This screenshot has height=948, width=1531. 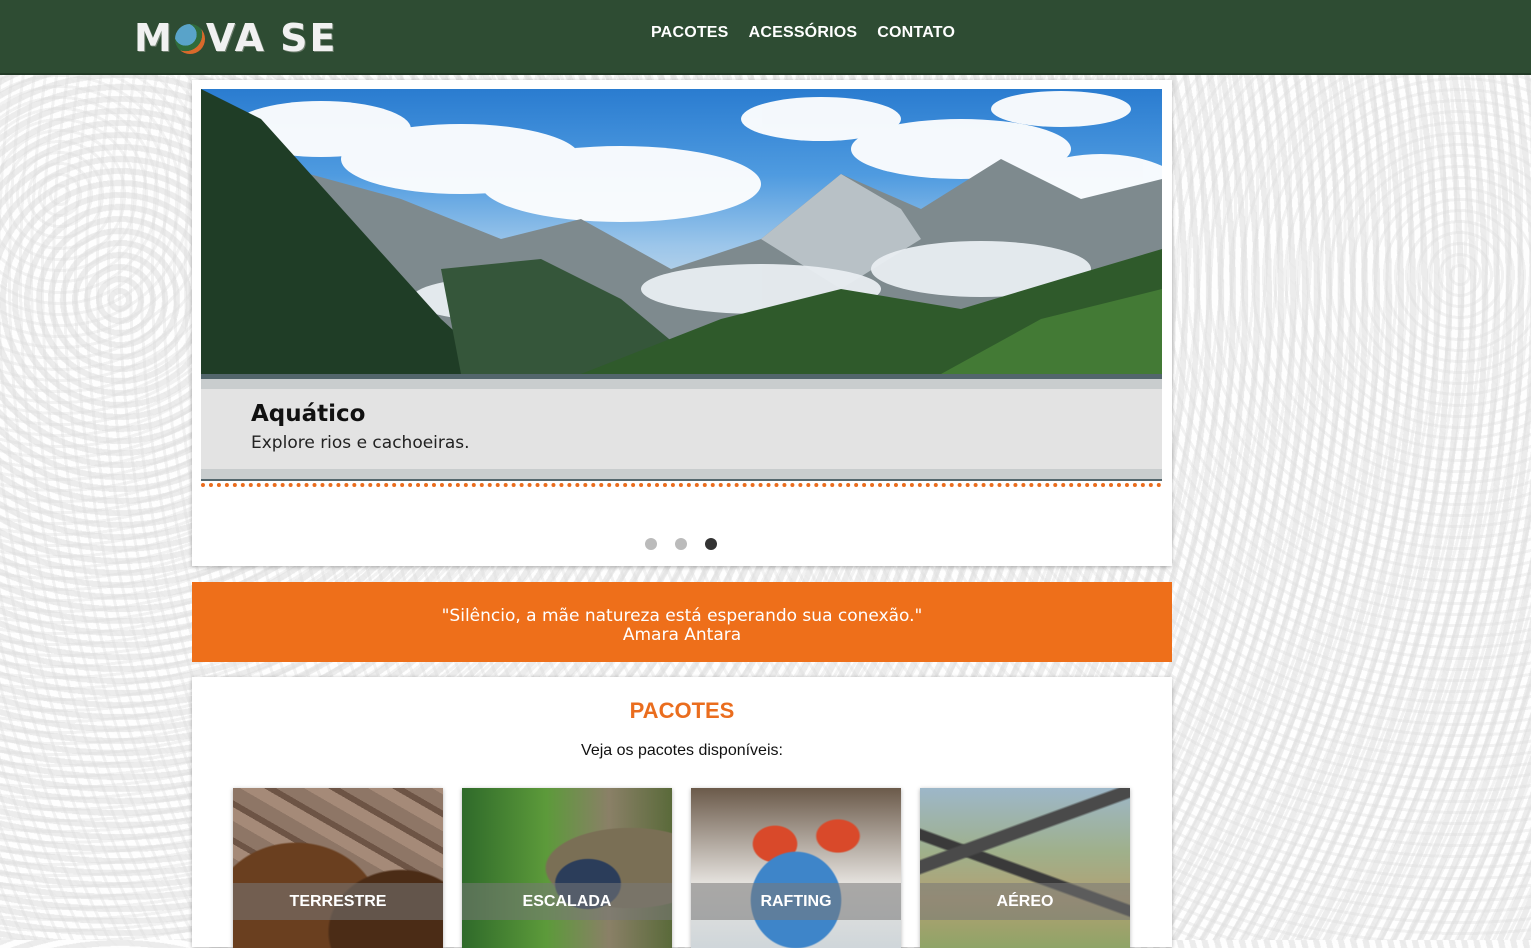 I want to click on hang-glider-image, so click(x=1025, y=868).